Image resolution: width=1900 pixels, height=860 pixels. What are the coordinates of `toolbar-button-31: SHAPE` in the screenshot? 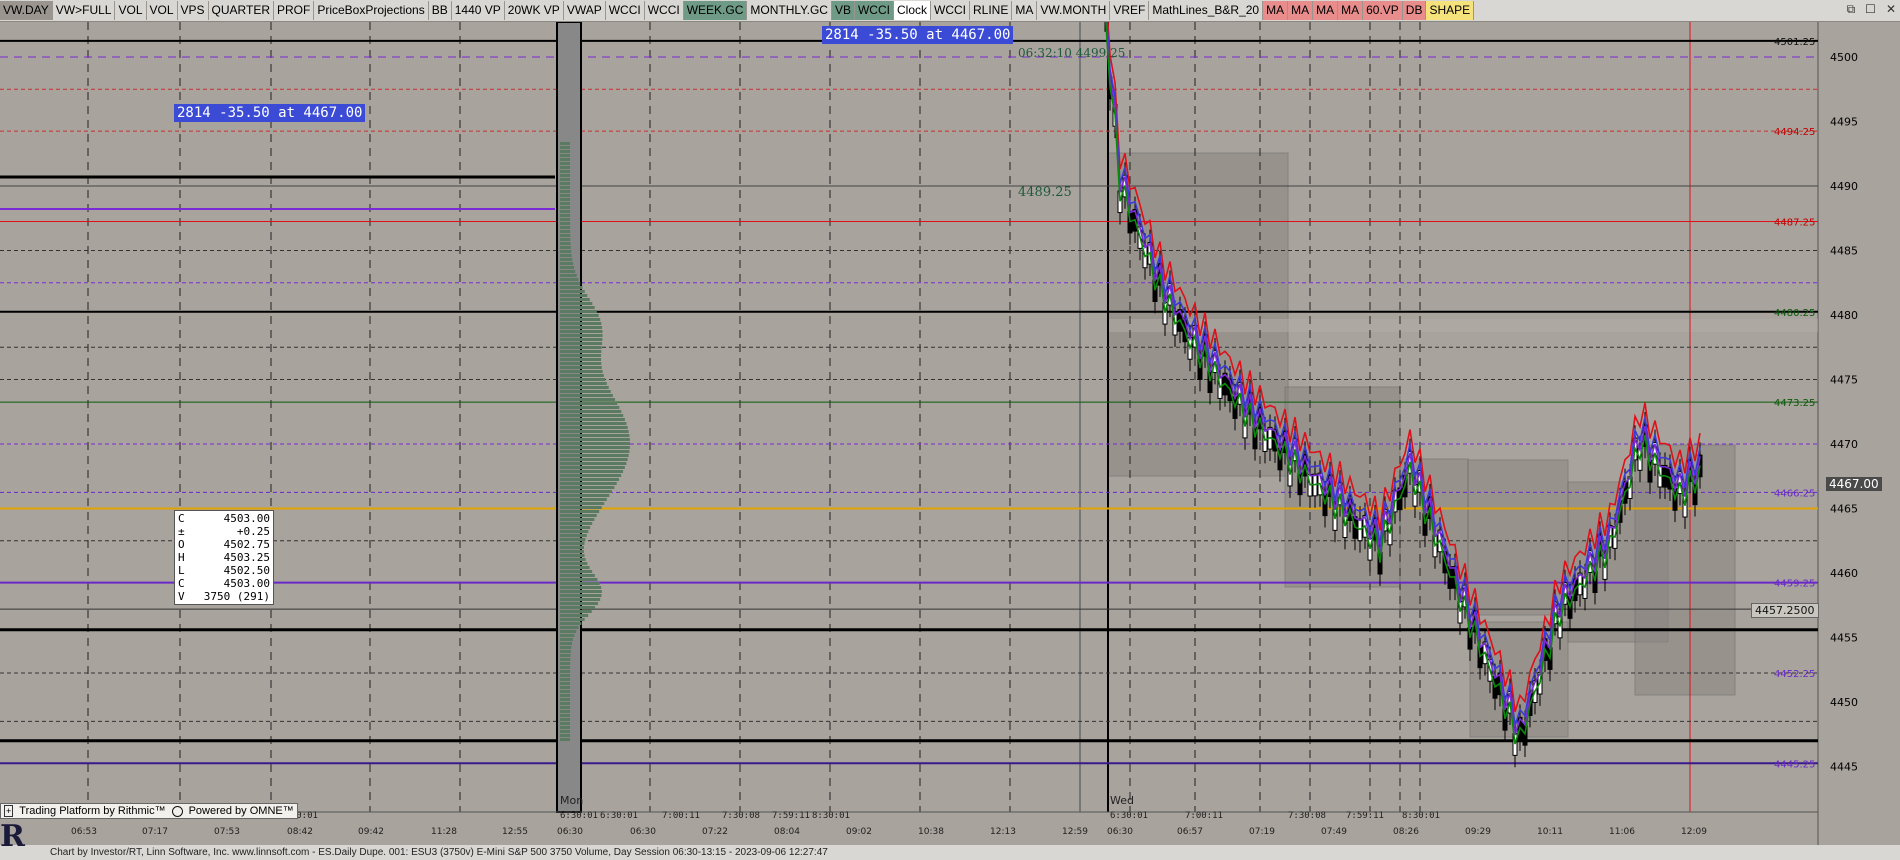 It's located at (1450, 10).